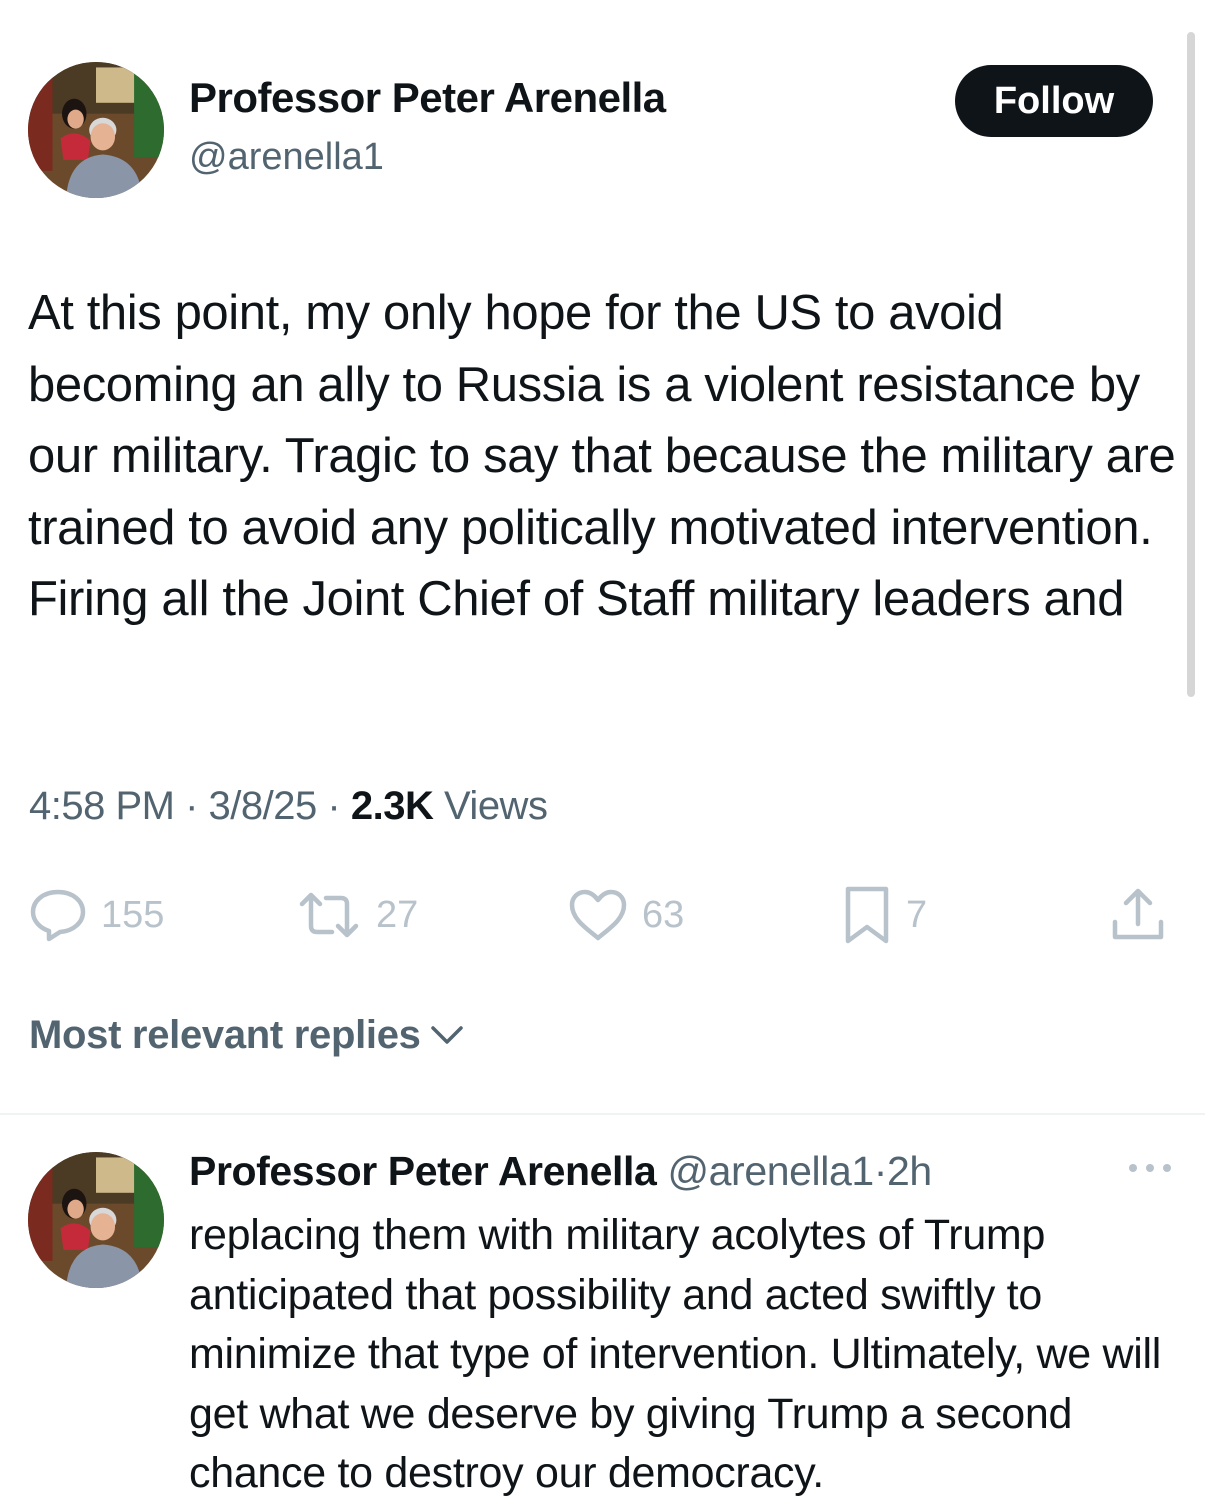 The height and width of the screenshot is (1512, 1205). I want to click on repost-button: 27, so click(357, 915).